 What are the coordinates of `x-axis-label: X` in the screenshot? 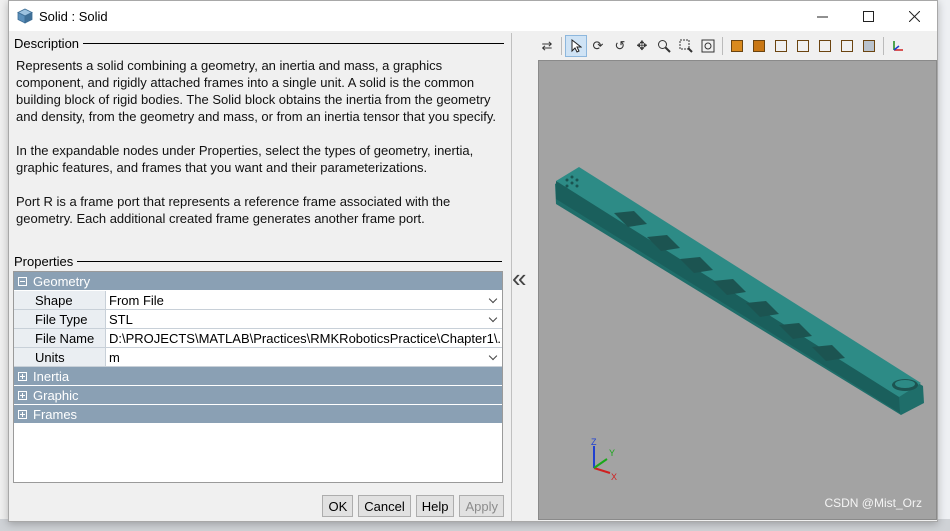 It's located at (614, 477).